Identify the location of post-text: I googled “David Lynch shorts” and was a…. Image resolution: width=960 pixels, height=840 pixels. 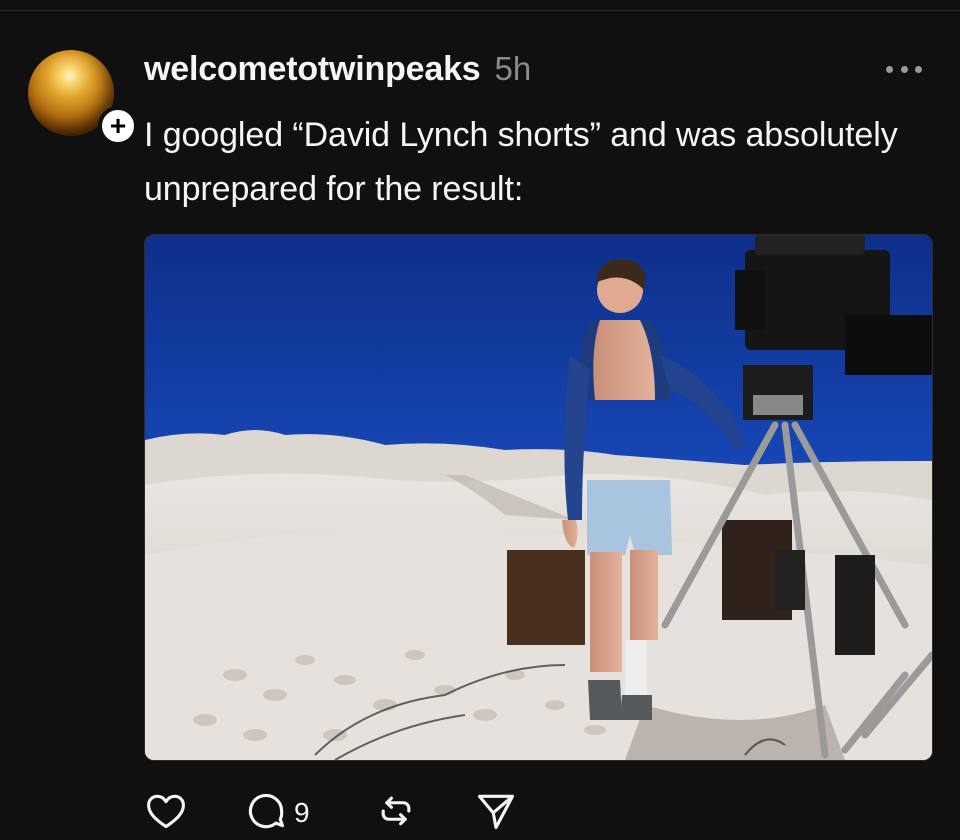
(521, 162).